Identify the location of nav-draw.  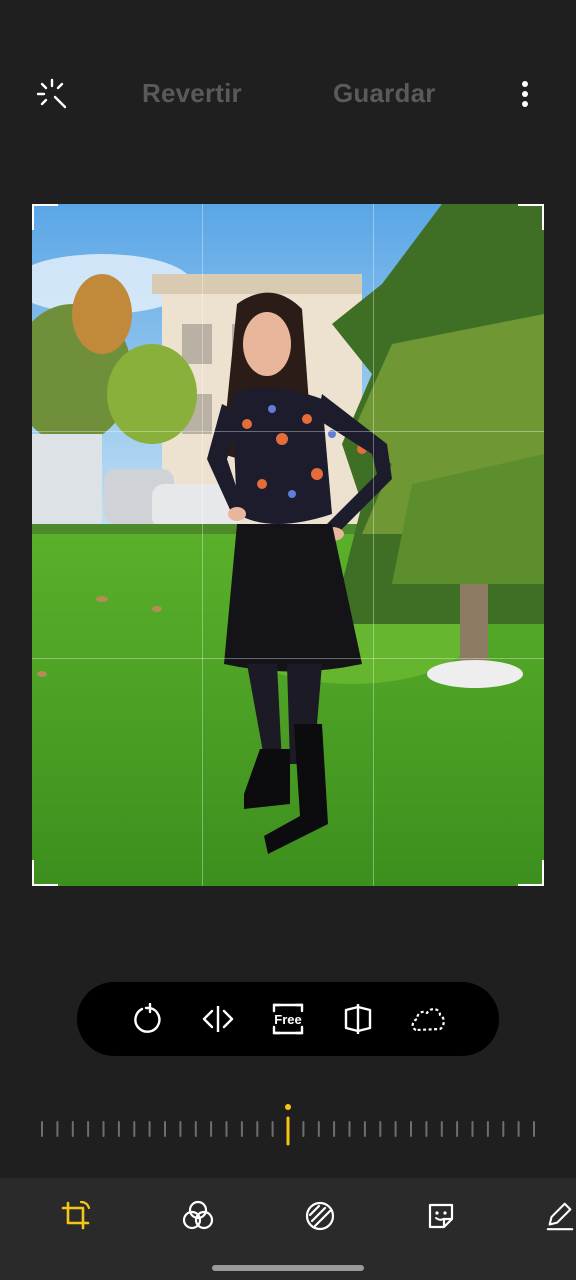
(560, 1216).